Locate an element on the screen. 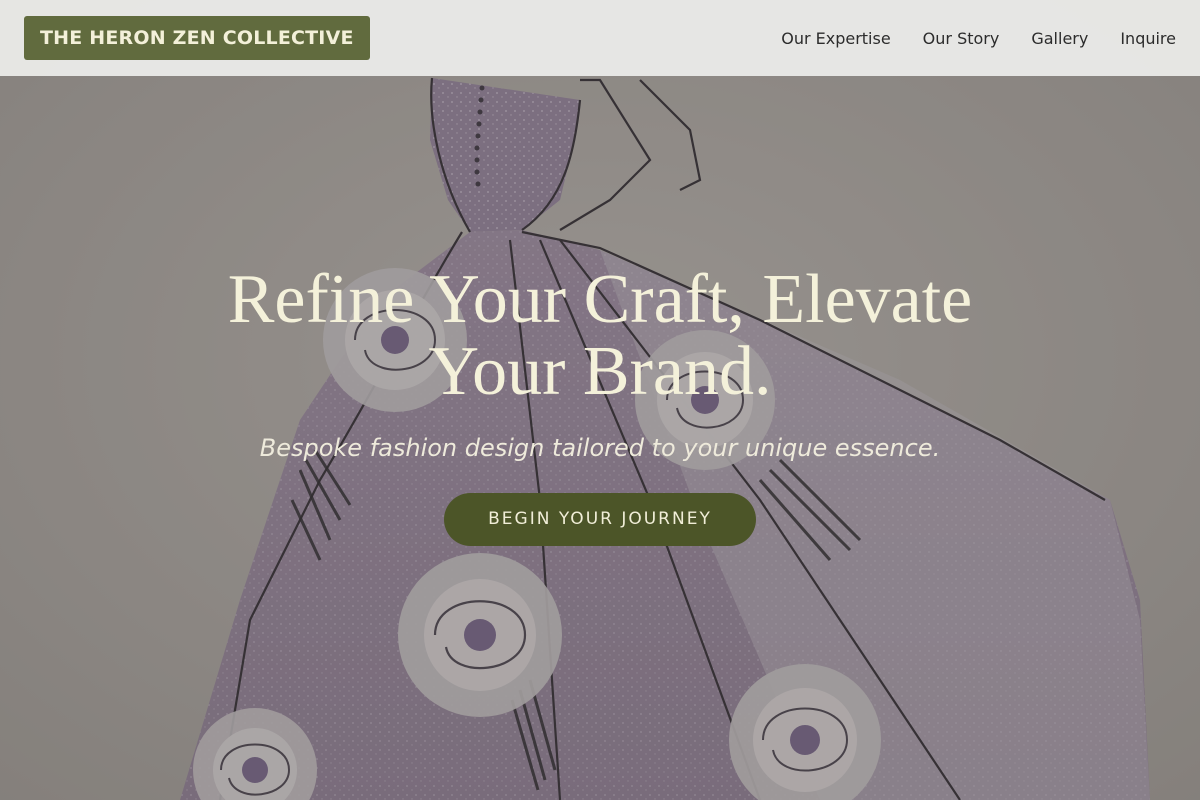 The height and width of the screenshot is (800, 1200). brand-logo: THE HERON ZEN COLLECTIVE is located at coordinates (197, 38).